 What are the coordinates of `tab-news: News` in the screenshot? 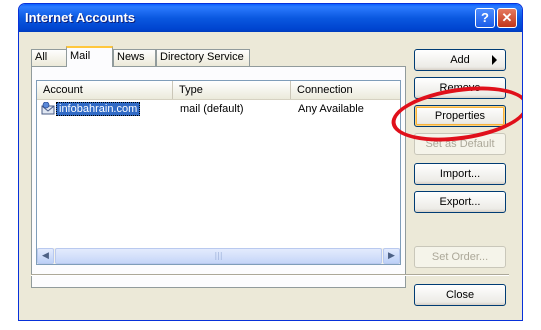 It's located at (134, 57).